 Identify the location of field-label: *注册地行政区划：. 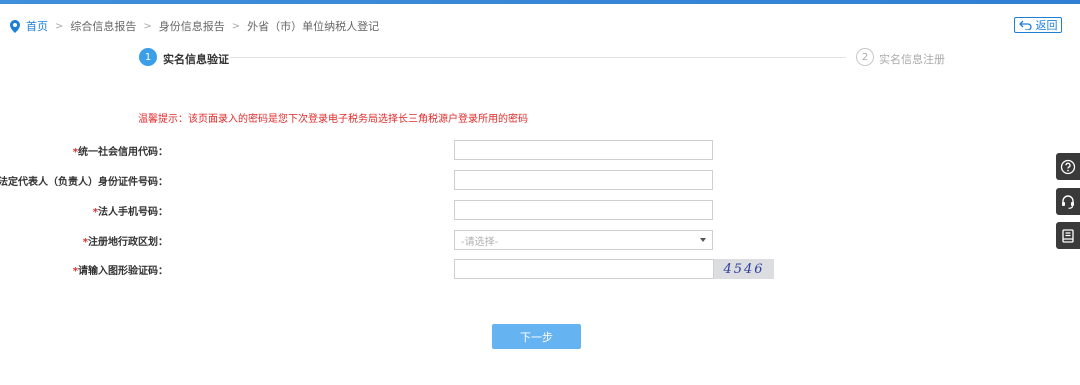
(125, 240).